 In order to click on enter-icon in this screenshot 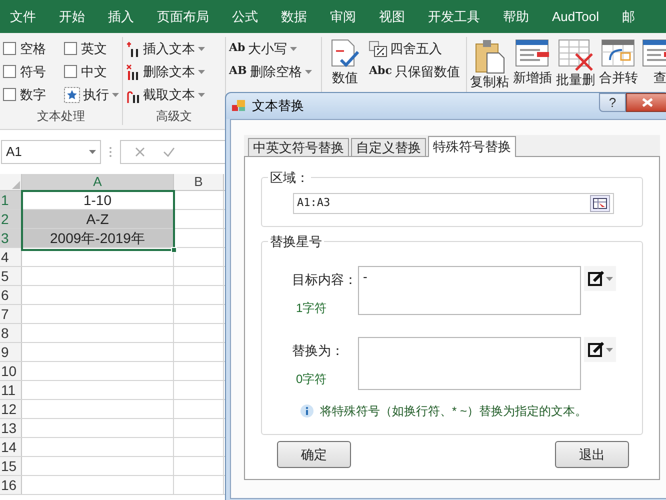, I will do `click(169, 152)`.